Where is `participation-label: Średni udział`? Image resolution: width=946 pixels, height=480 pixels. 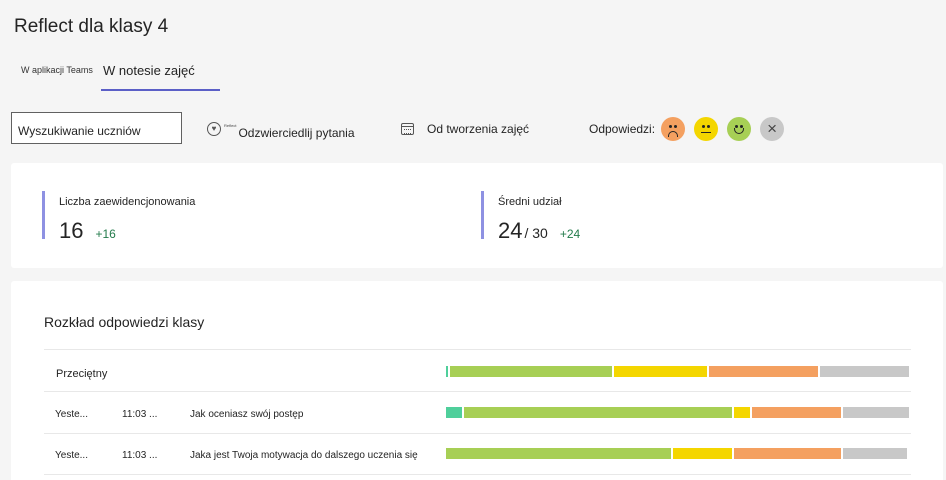
participation-label: Średni udział is located at coordinates (530, 202).